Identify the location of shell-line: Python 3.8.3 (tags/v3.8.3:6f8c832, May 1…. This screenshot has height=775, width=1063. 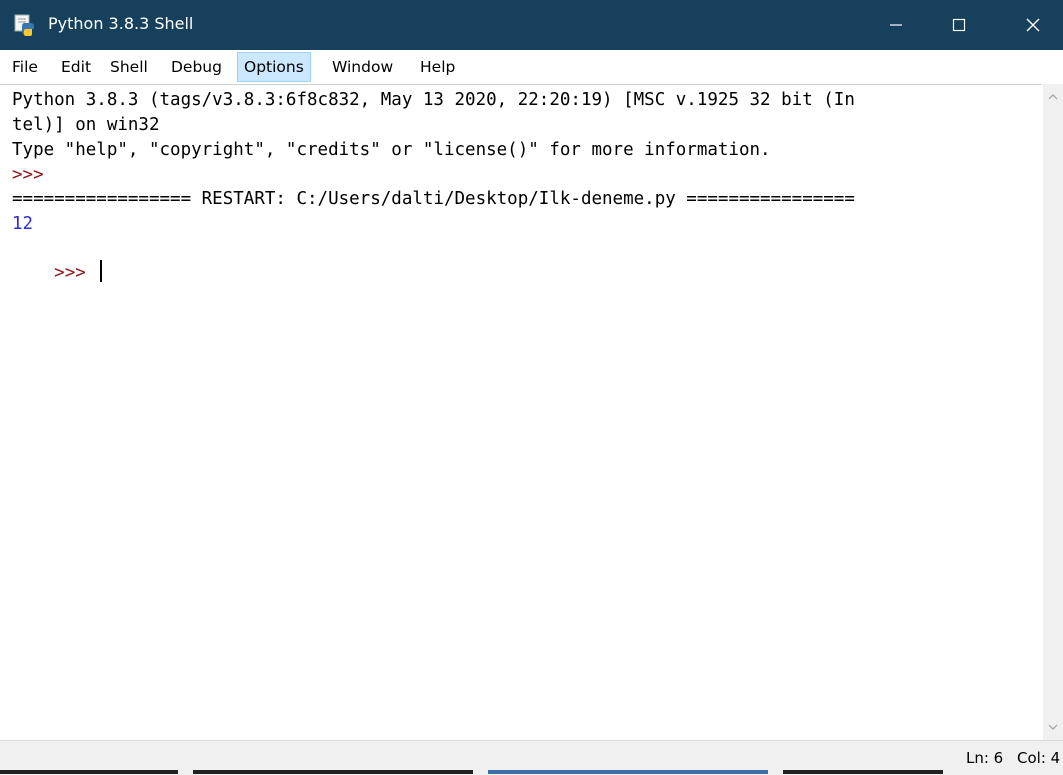
(433, 100).